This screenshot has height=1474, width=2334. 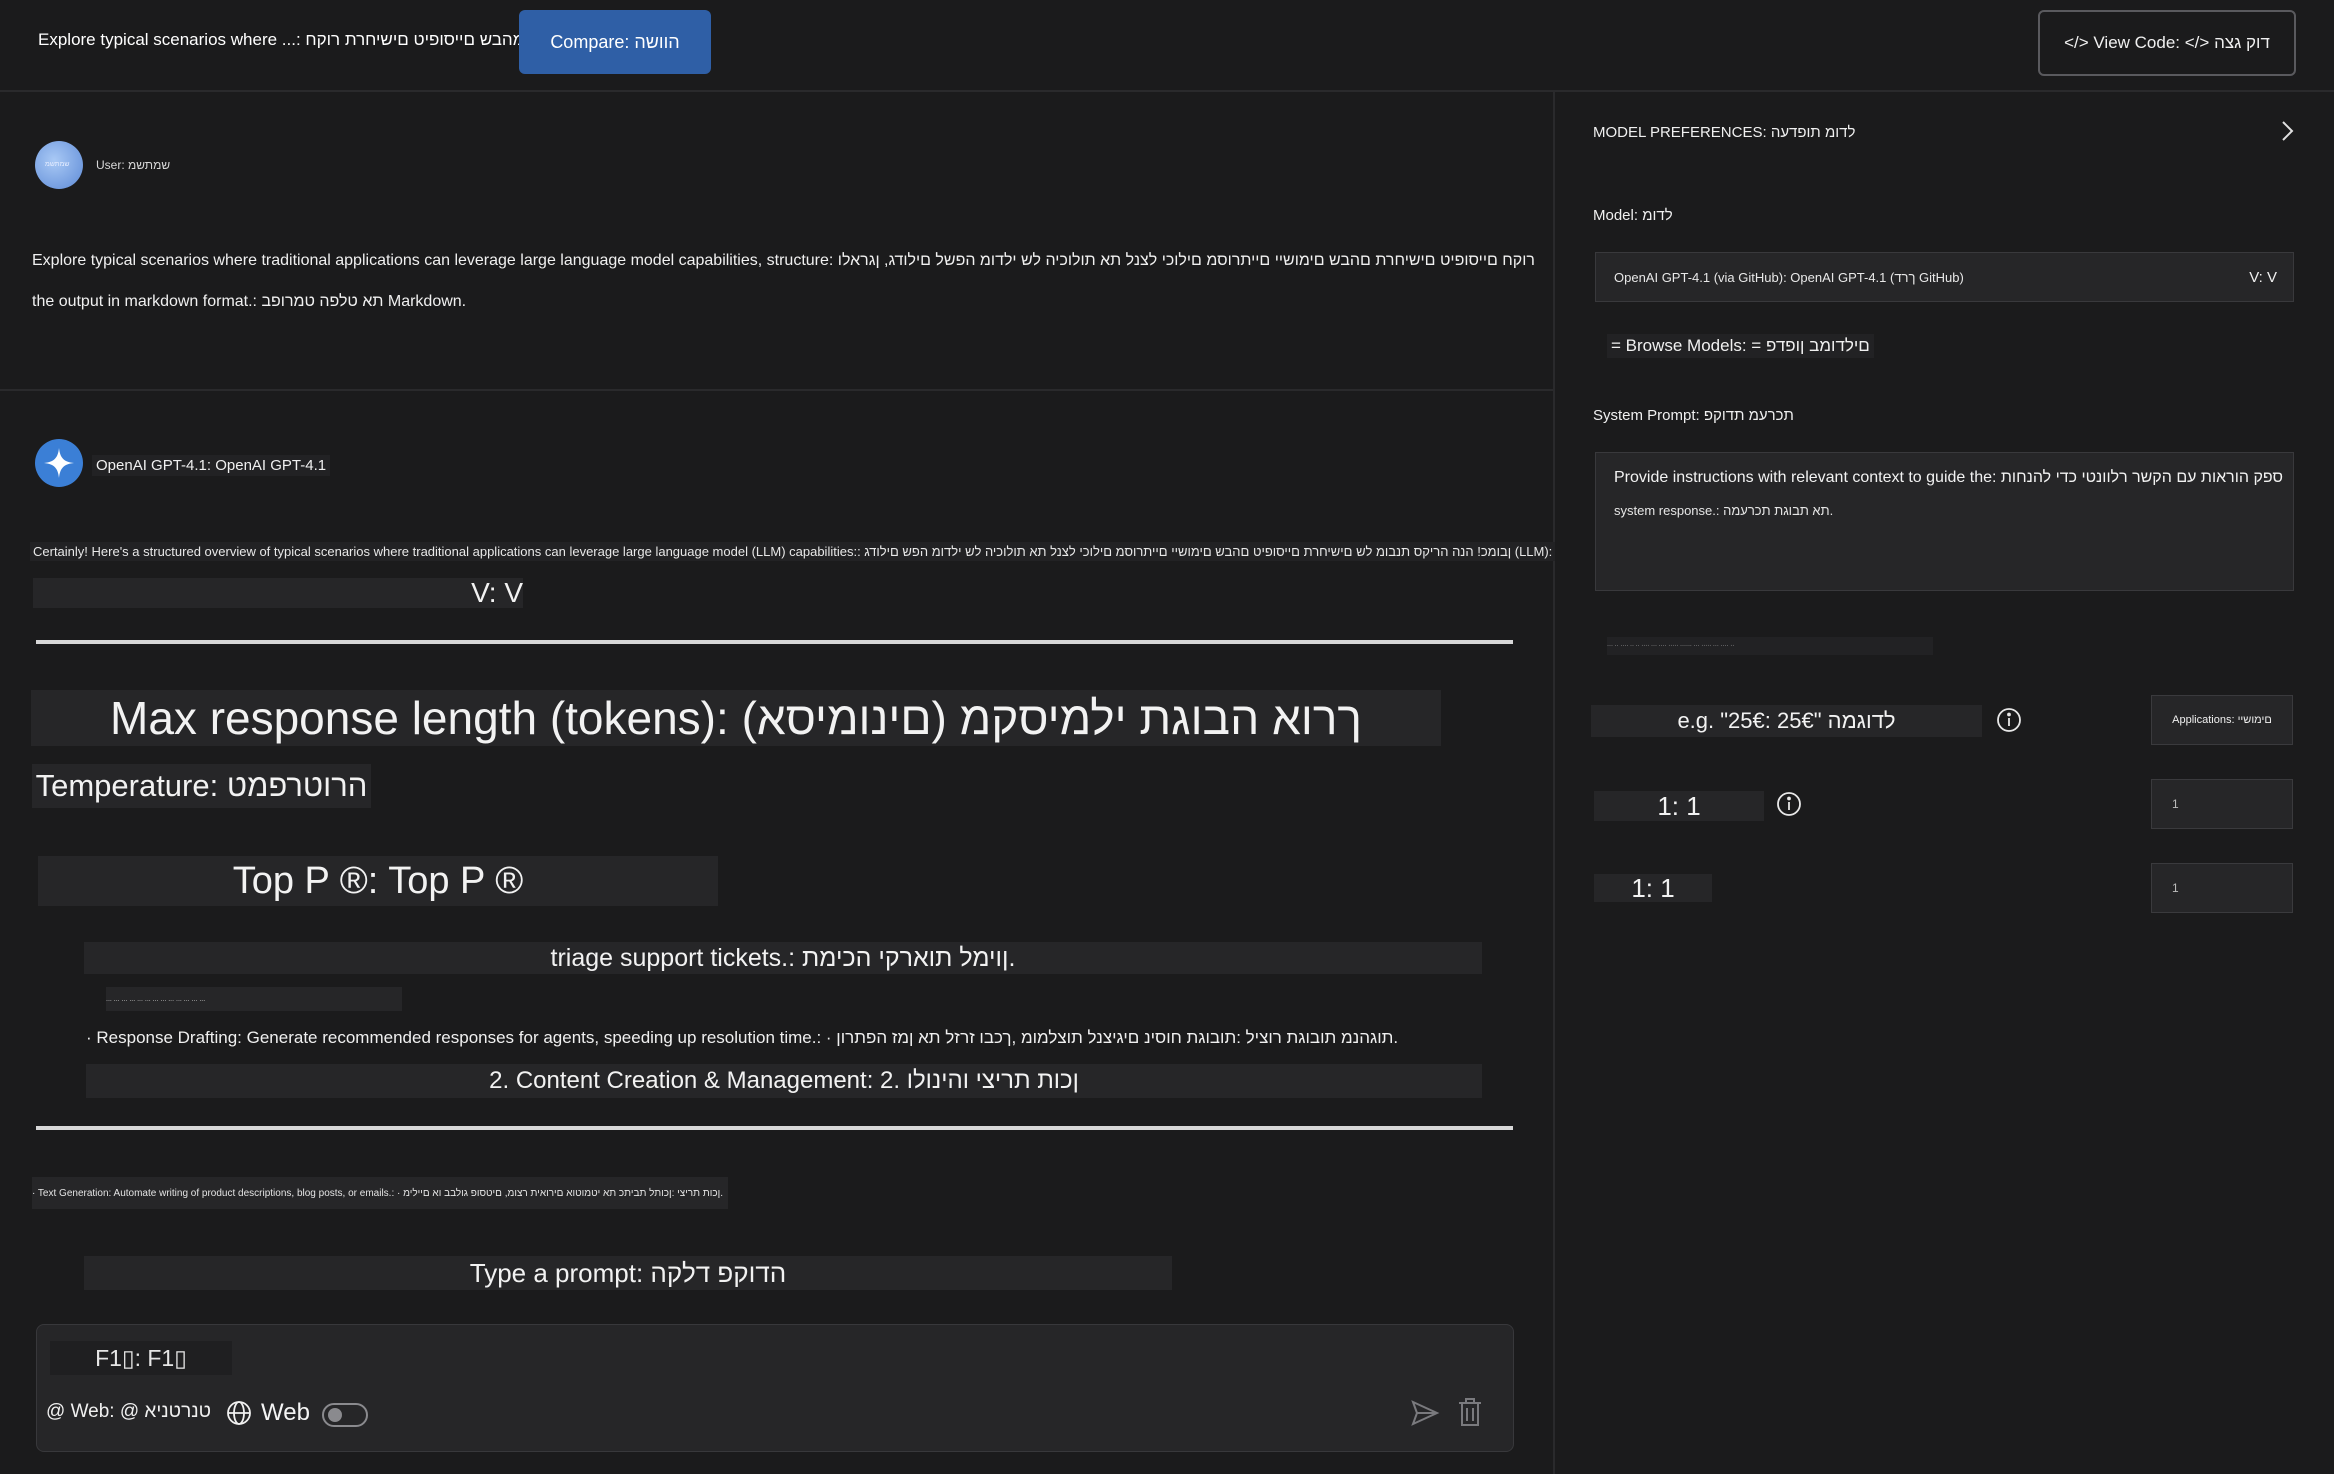 I want to click on system-prompt-label: System Prompt: תכרעמ תדוקפ, so click(x=1693, y=415).